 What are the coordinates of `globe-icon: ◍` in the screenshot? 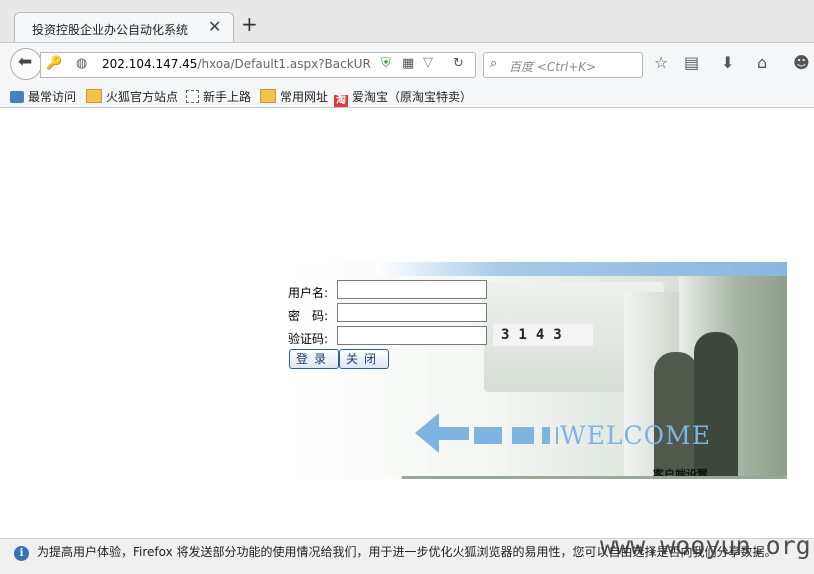 It's located at (81, 64).